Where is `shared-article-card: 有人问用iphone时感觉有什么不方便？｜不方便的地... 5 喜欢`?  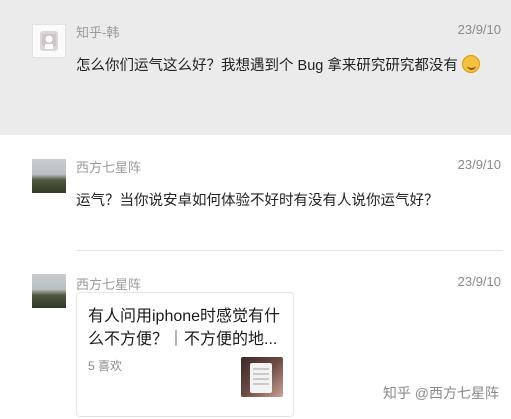
shared-article-card: 有人问用iphone时感觉有什么不方便？｜不方便的地... 5 喜欢 is located at coordinates (185, 354).